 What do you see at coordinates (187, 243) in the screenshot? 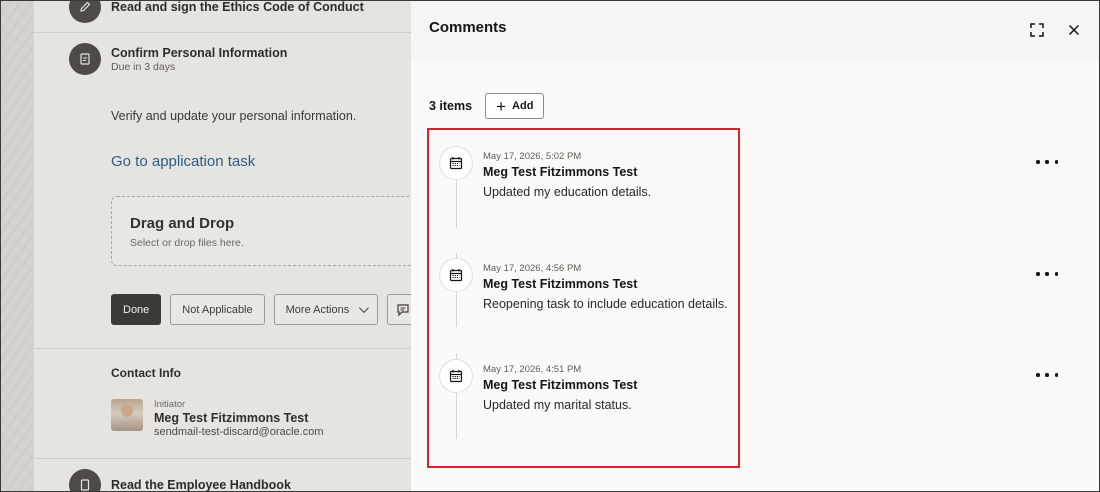
I see `dropzone-subtitle: Select or drop files here.` at bounding box center [187, 243].